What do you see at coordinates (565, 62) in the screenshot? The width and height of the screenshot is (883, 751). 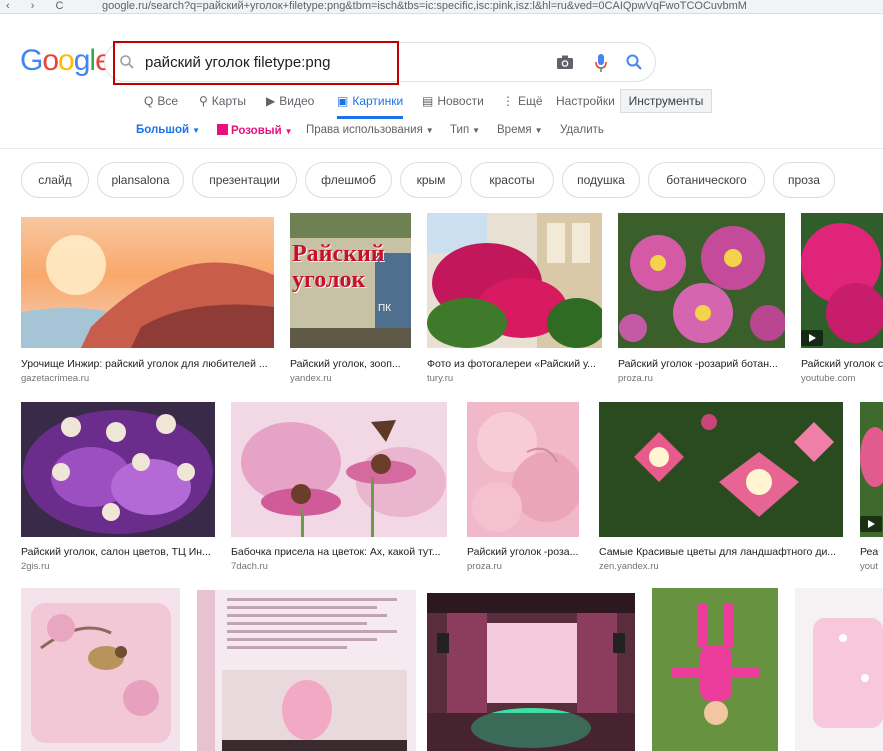 I see `camera-icon` at bounding box center [565, 62].